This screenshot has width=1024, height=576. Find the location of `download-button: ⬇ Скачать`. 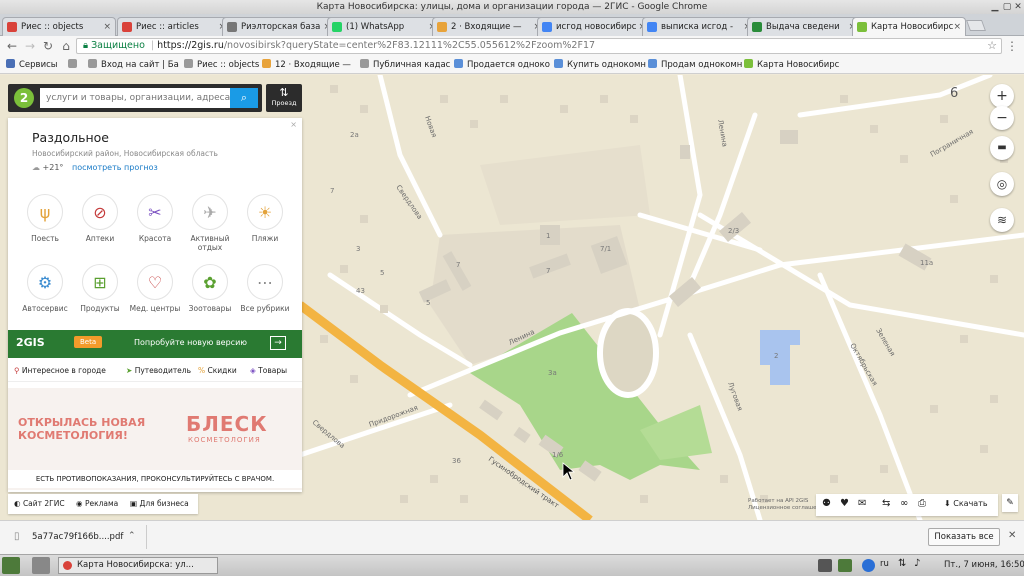

download-button: ⬇ Скачать is located at coordinates (966, 503).